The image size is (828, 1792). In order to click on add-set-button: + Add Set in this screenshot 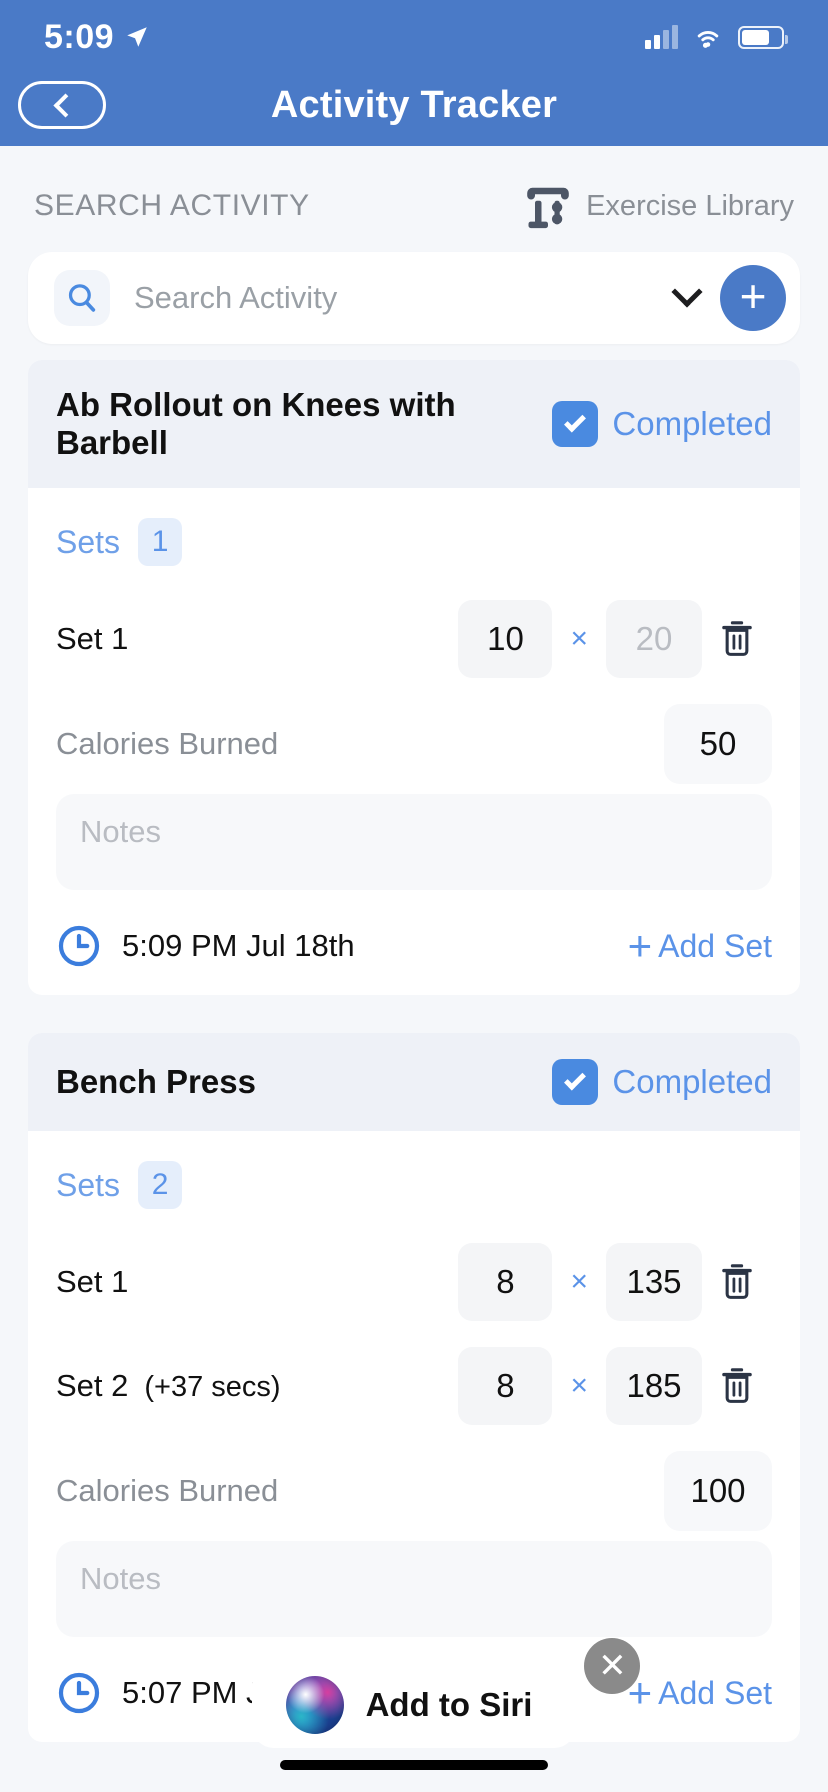, I will do `click(699, 946)`.